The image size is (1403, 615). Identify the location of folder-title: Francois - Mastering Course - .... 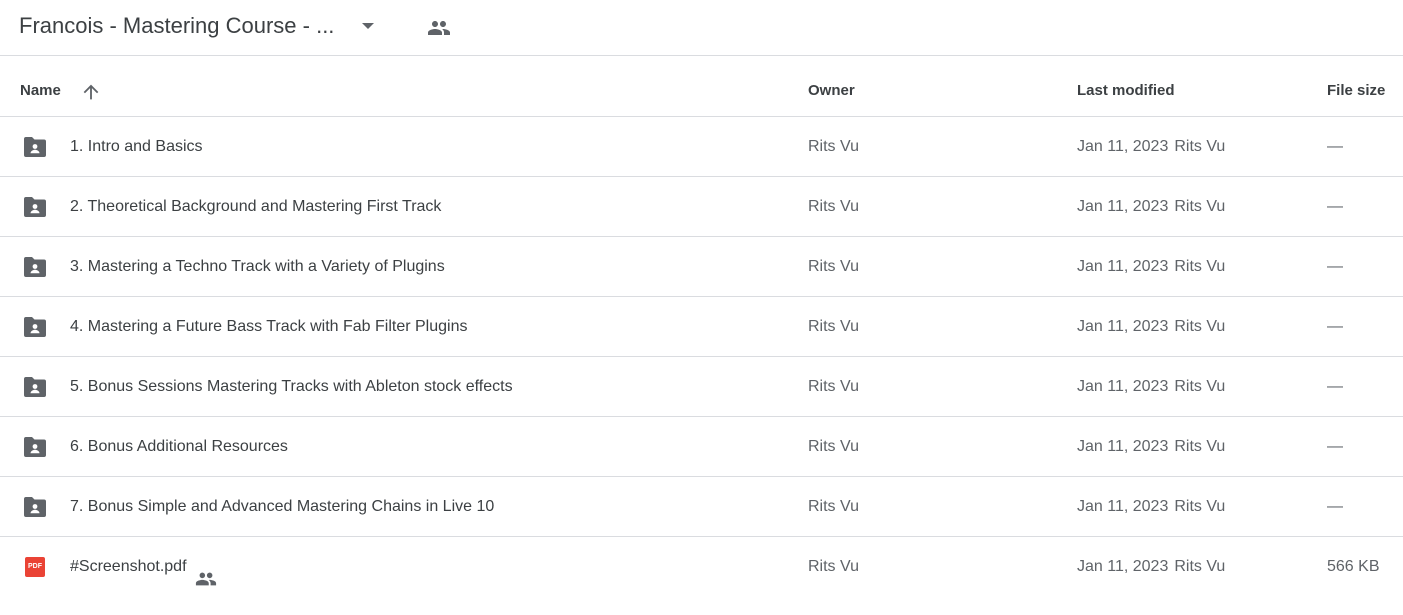
(176, 26).